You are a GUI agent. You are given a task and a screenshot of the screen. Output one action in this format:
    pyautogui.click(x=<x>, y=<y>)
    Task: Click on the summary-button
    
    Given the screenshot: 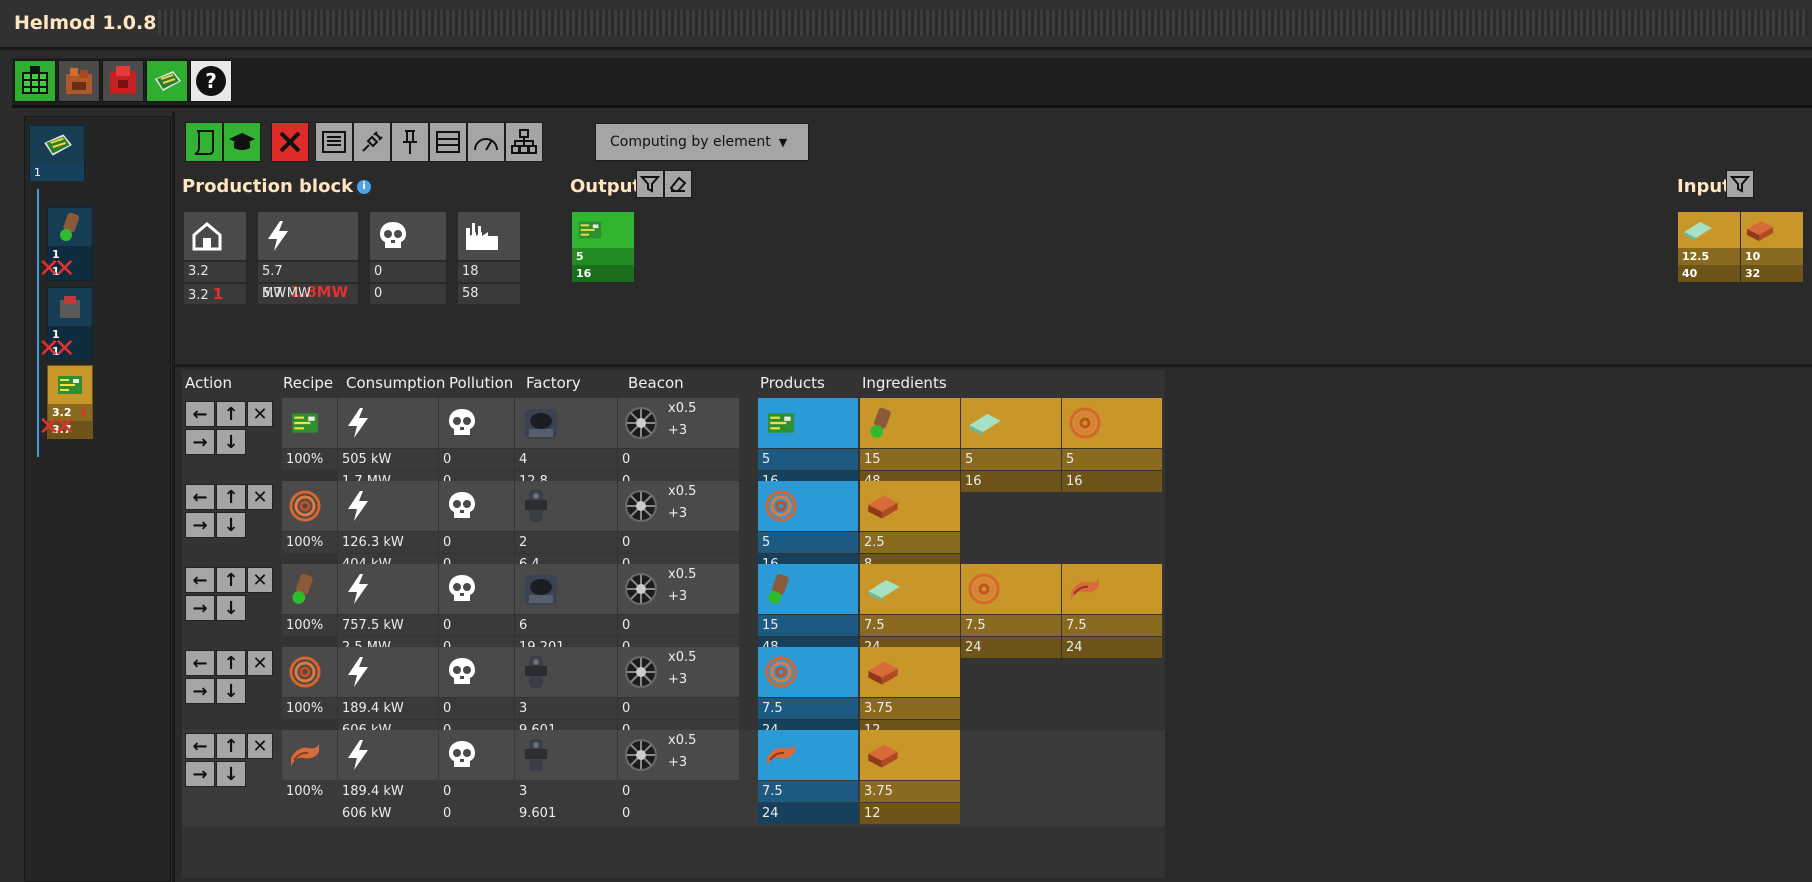 What is the action you would take?
    pyautogui.click(x=334, y=142)
    